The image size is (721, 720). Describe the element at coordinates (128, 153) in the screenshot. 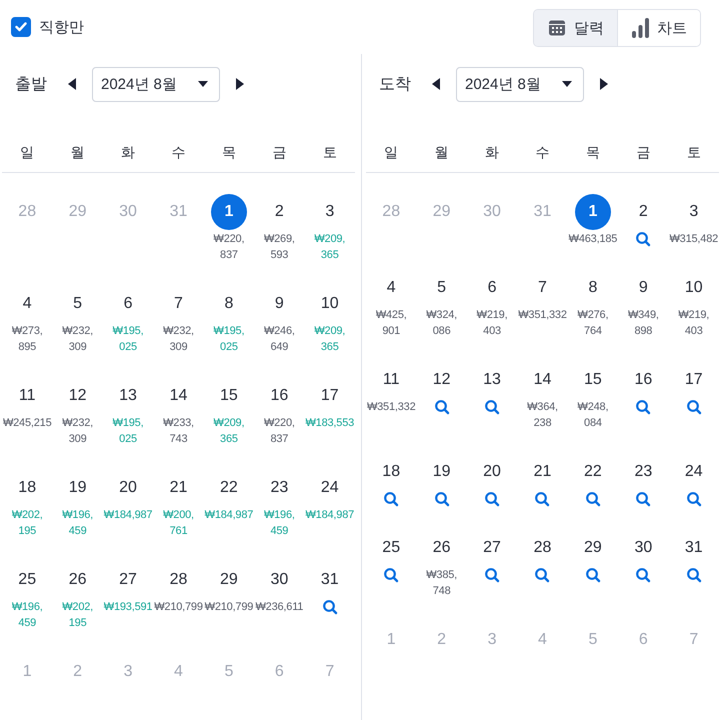

I see `weekday-label: 화` at that location.